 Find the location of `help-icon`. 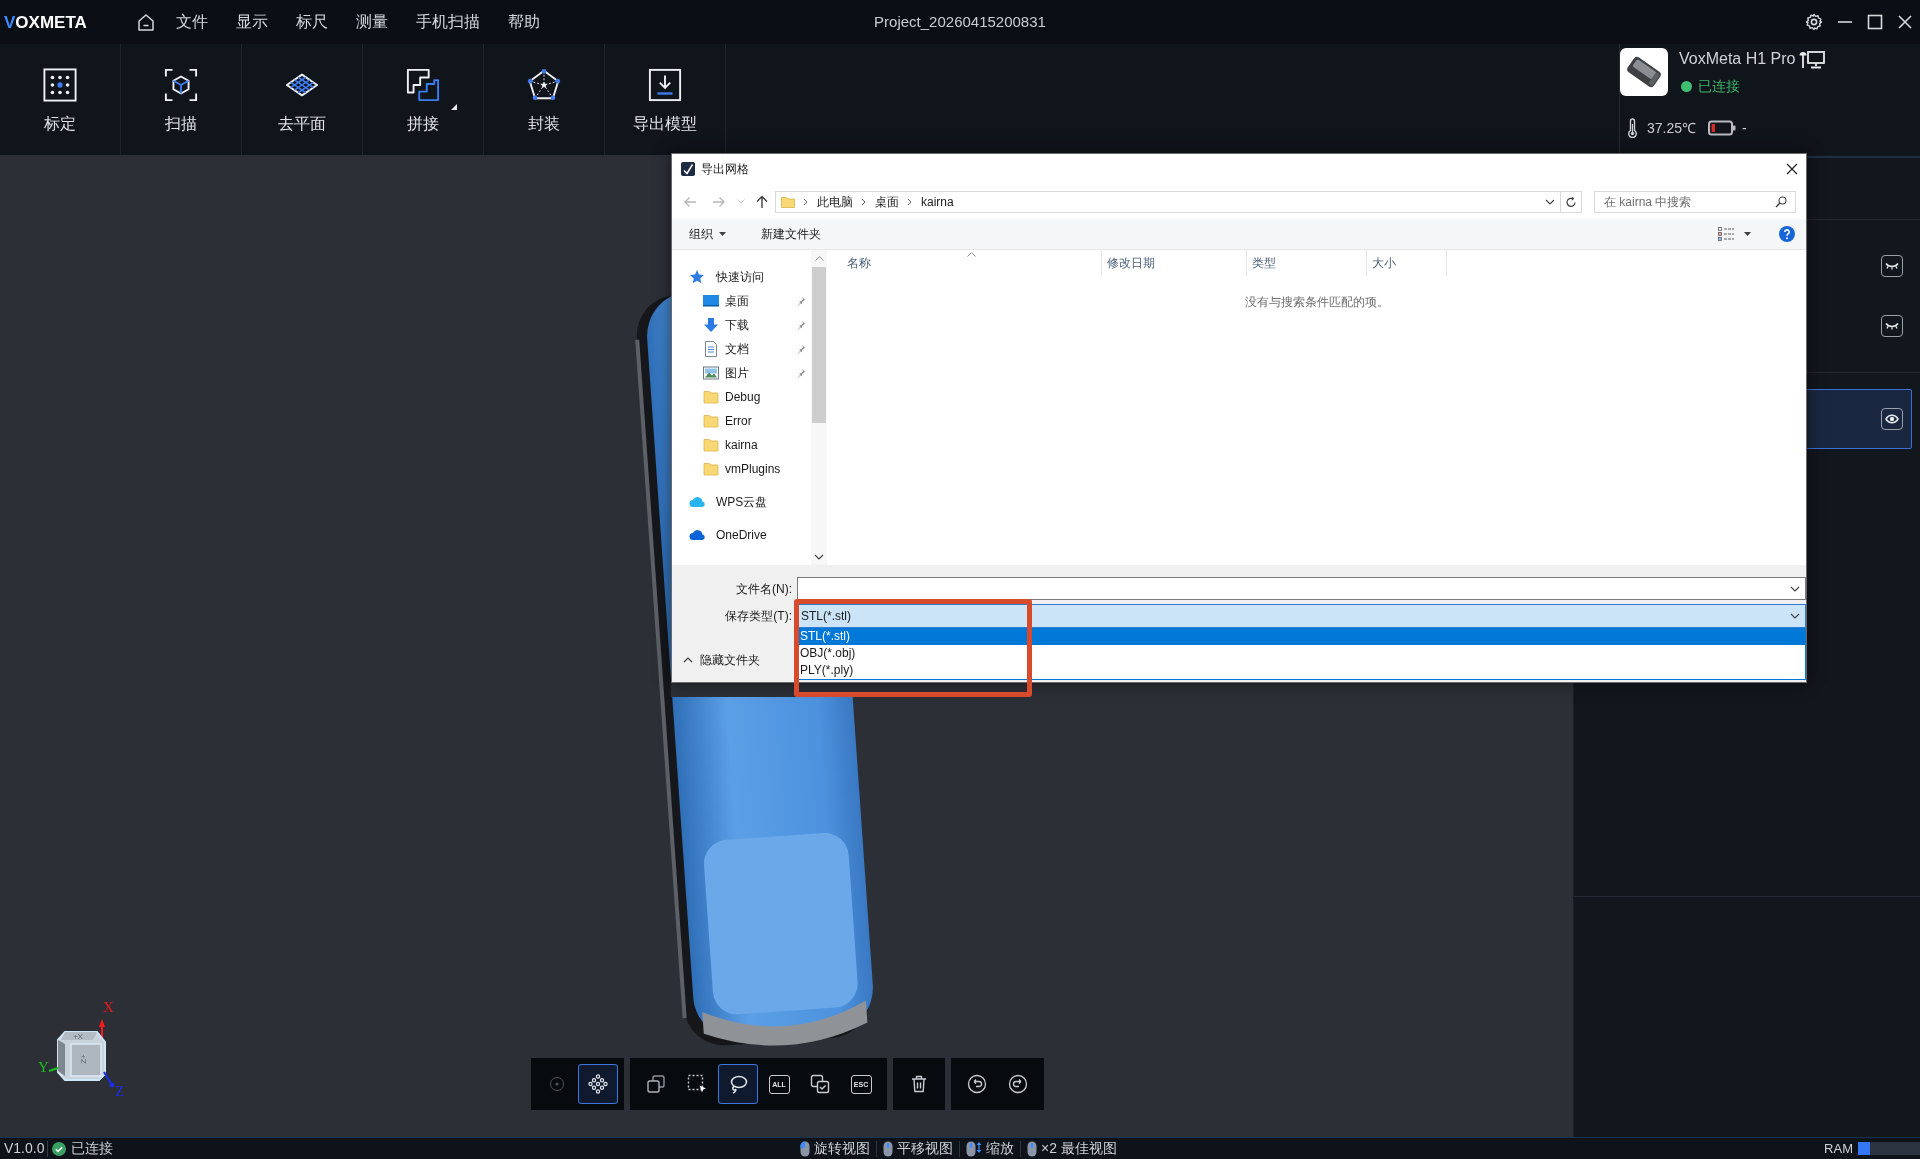

help-icon is located at coordinates (1787, 234).